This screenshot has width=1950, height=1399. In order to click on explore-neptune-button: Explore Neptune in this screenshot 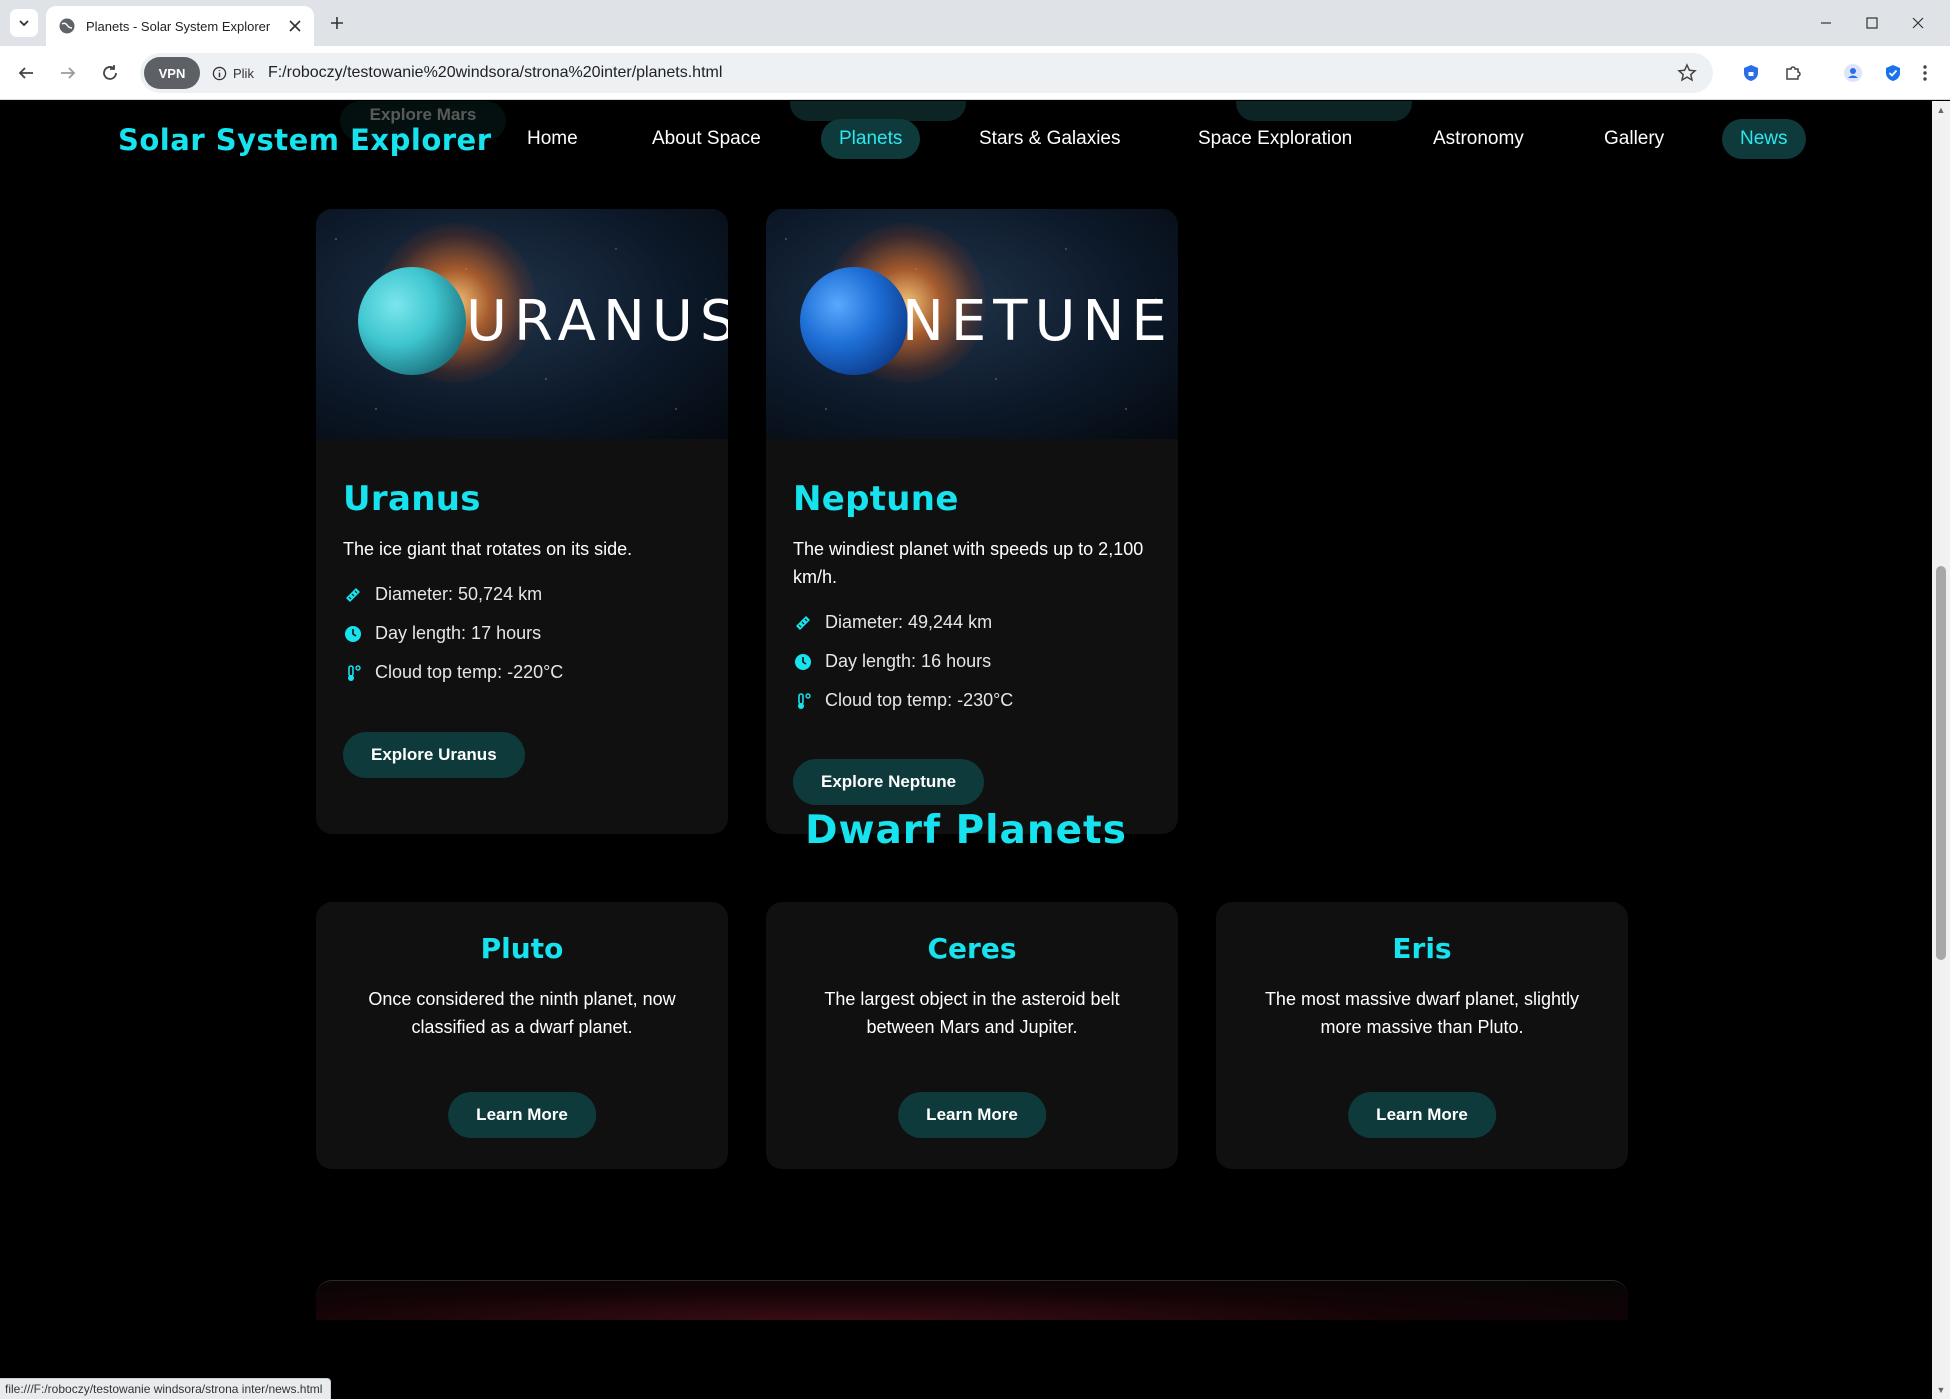, I will do `click(889, 782)`.